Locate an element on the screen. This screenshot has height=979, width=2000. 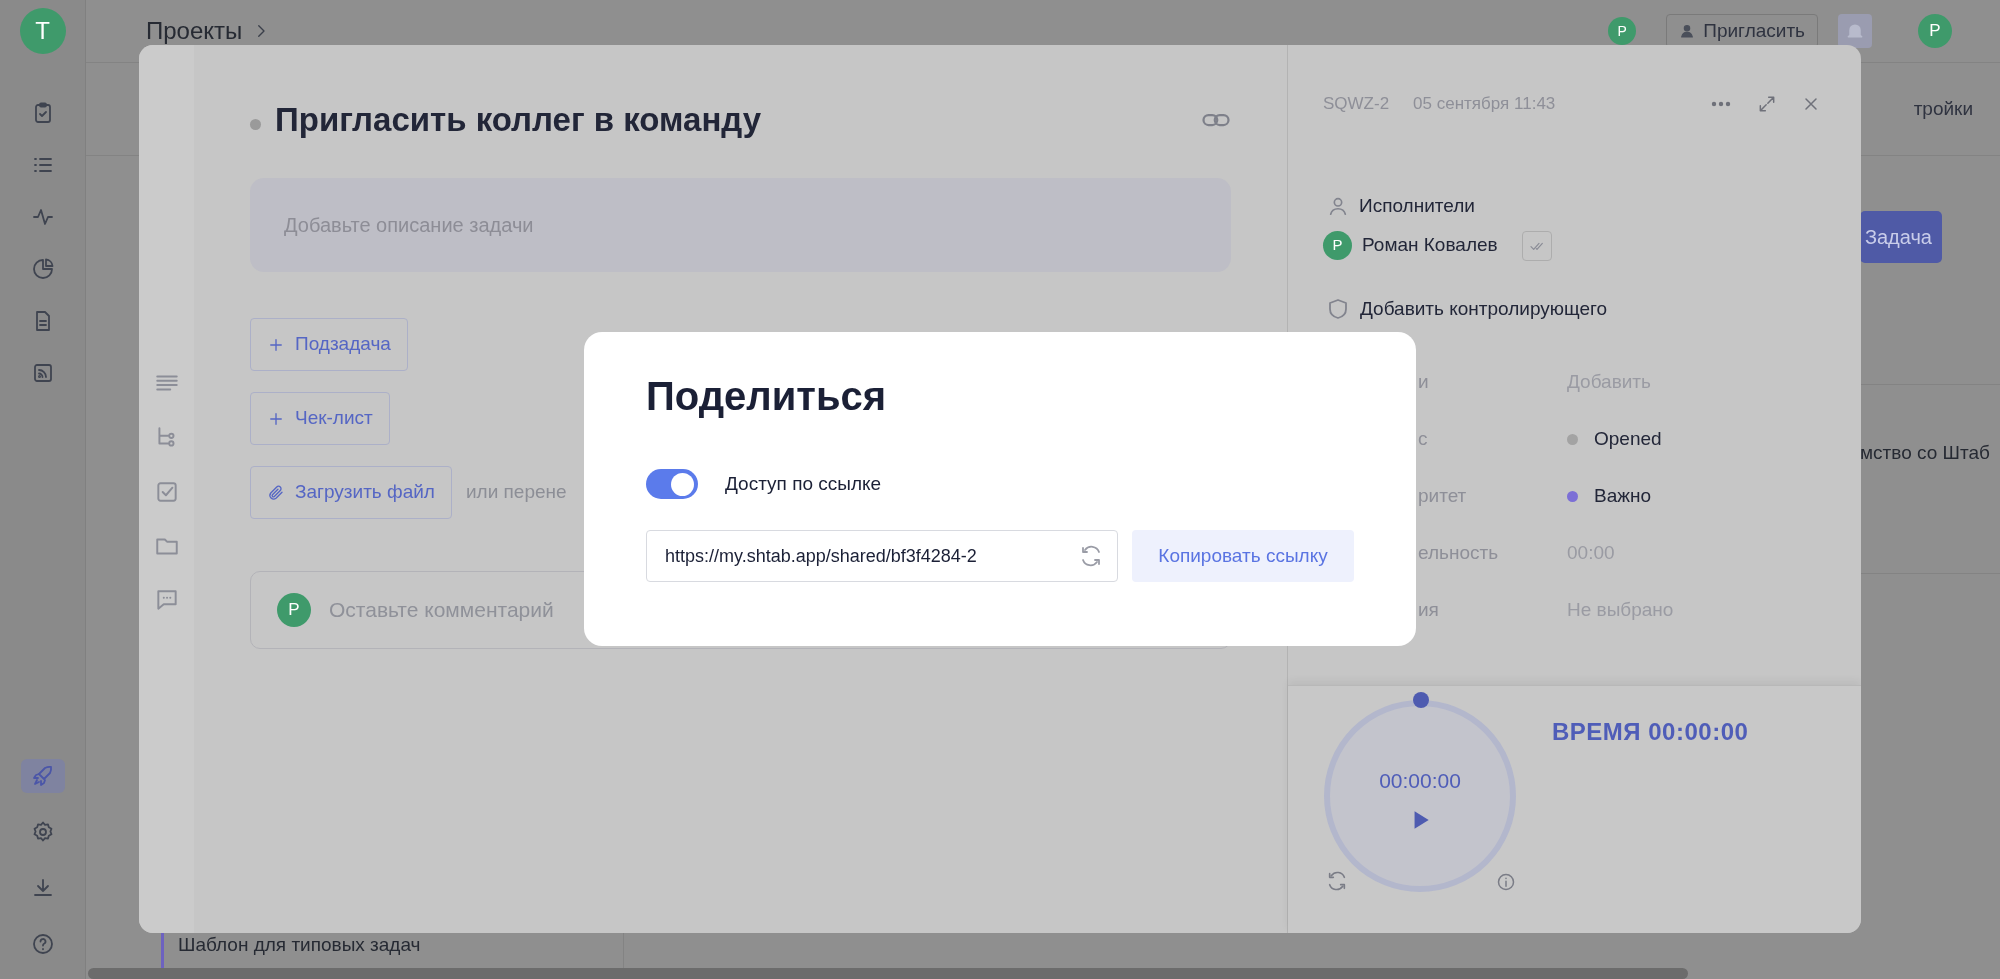
assignee-name: Роман Ковалев is located at coordinates (1430, 245).